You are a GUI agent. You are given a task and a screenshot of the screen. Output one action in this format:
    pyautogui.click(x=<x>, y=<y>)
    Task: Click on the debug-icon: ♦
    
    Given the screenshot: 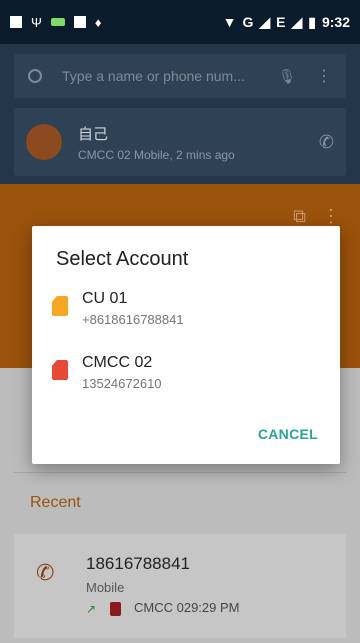 What is the action you would take?
    pyautogui.click(x=98, y=22)
    